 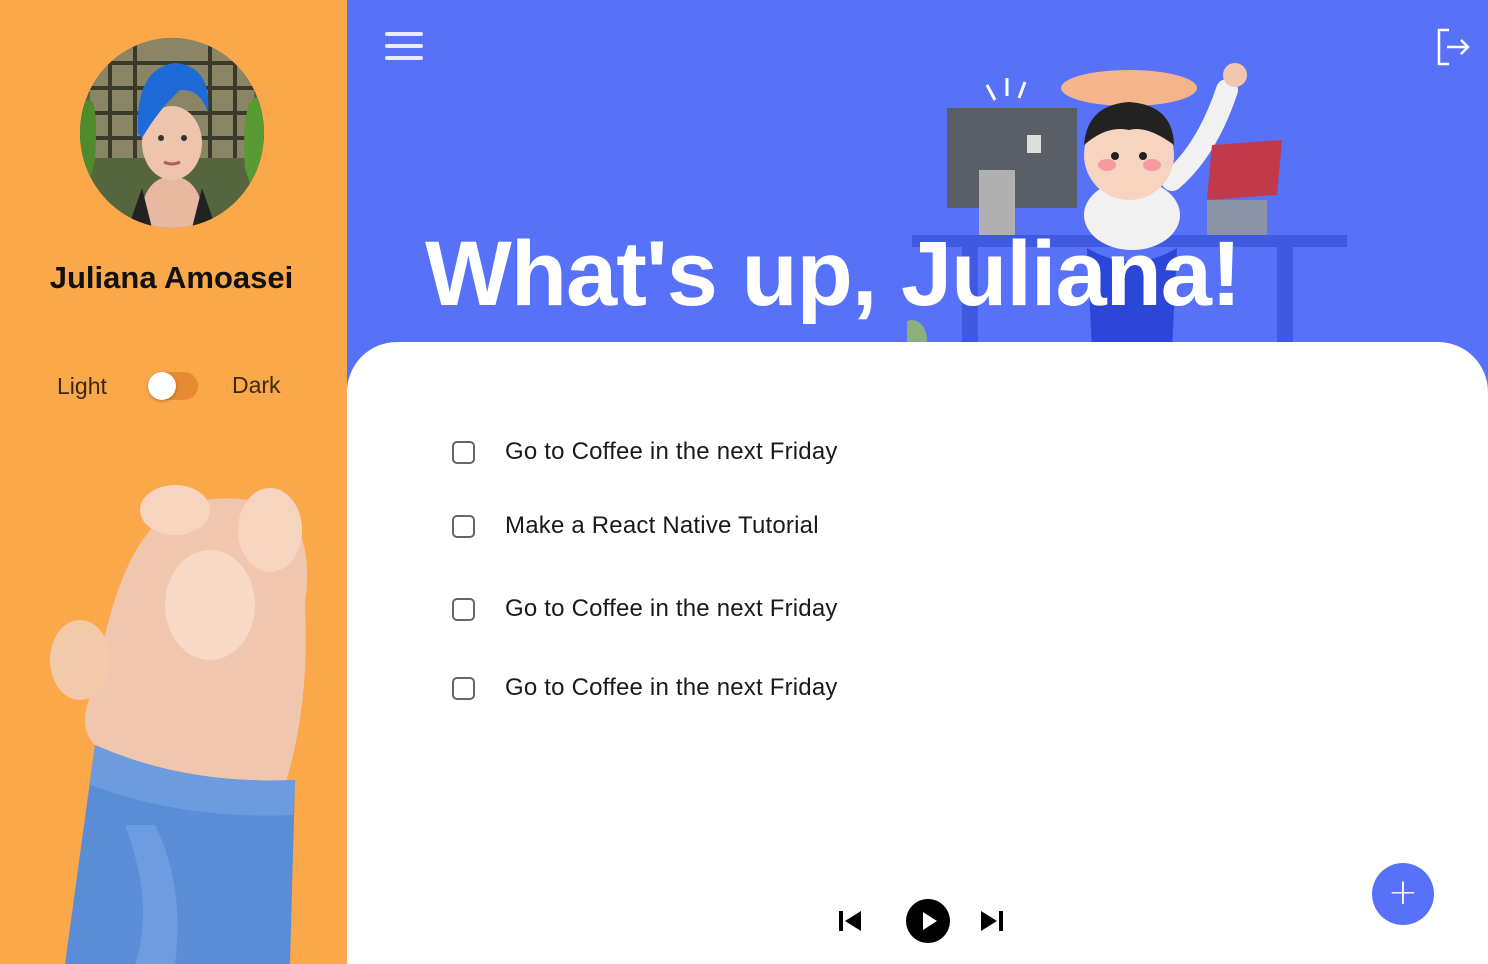 I want to click on hand-illustration, so click(x=180, y=724).